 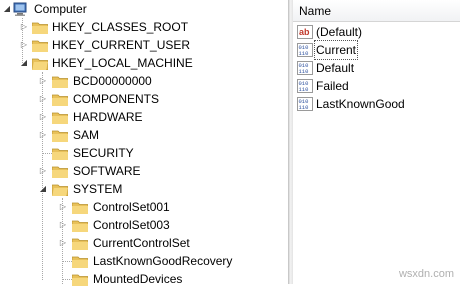 What do you see at coordinates (131, 225) in the screenshot?
I see `tree-label: ControlSet003` at bounding box center [131, 225].